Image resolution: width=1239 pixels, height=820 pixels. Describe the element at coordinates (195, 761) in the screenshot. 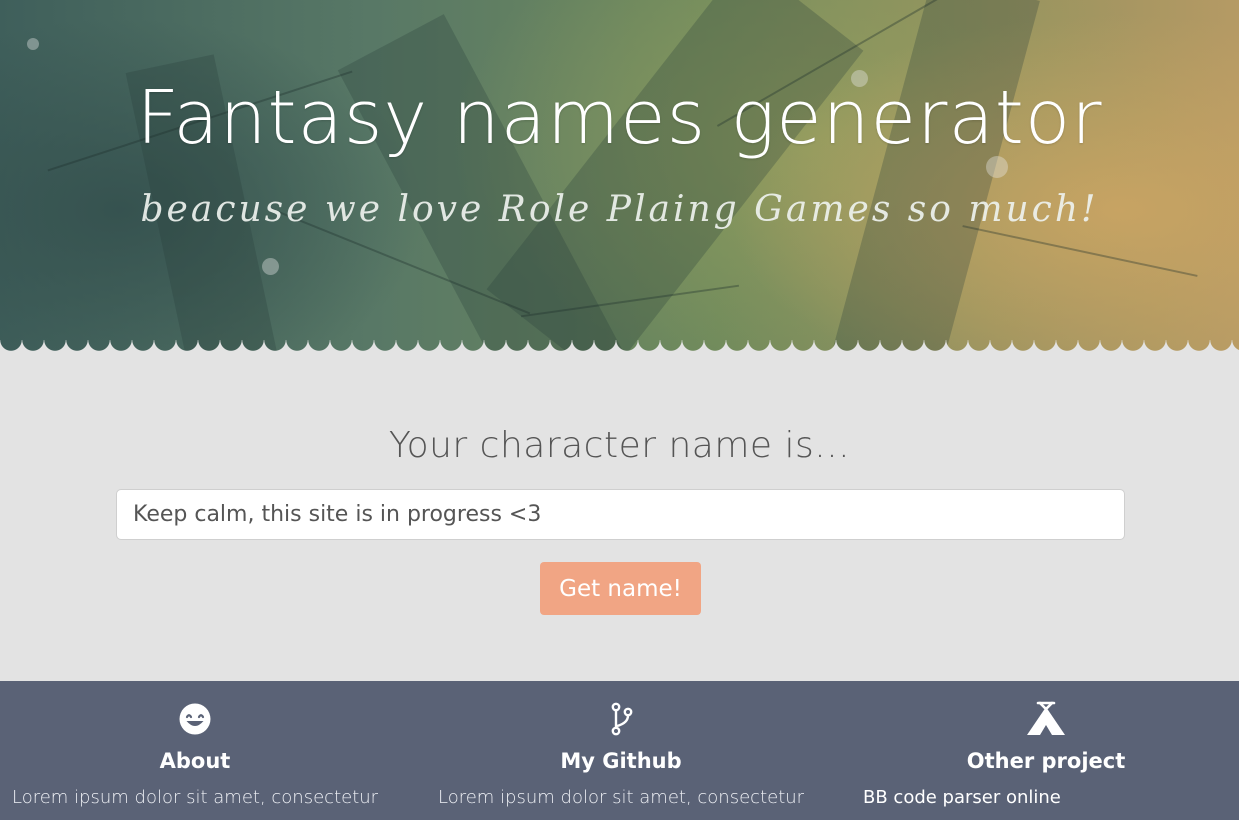

I see `about-title: About` at that location.